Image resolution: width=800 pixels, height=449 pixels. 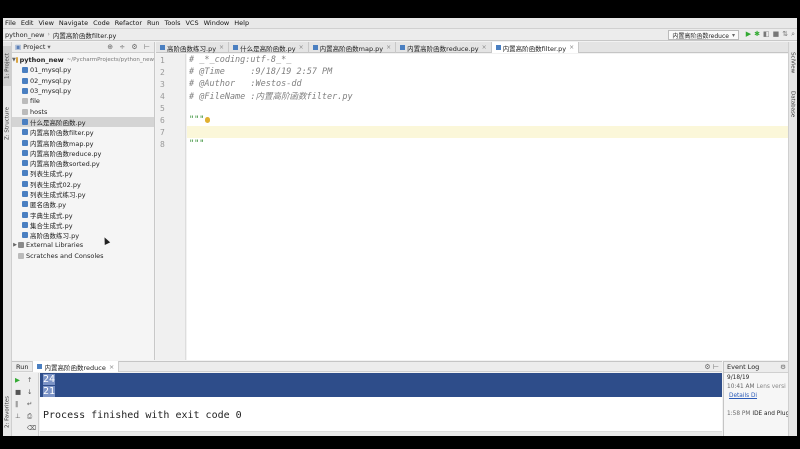 What do you see at coordinates (83, 256) in the screenshot?
I see `tree-scratches: Scratches and Consoles` at bounding box center [83, 256].